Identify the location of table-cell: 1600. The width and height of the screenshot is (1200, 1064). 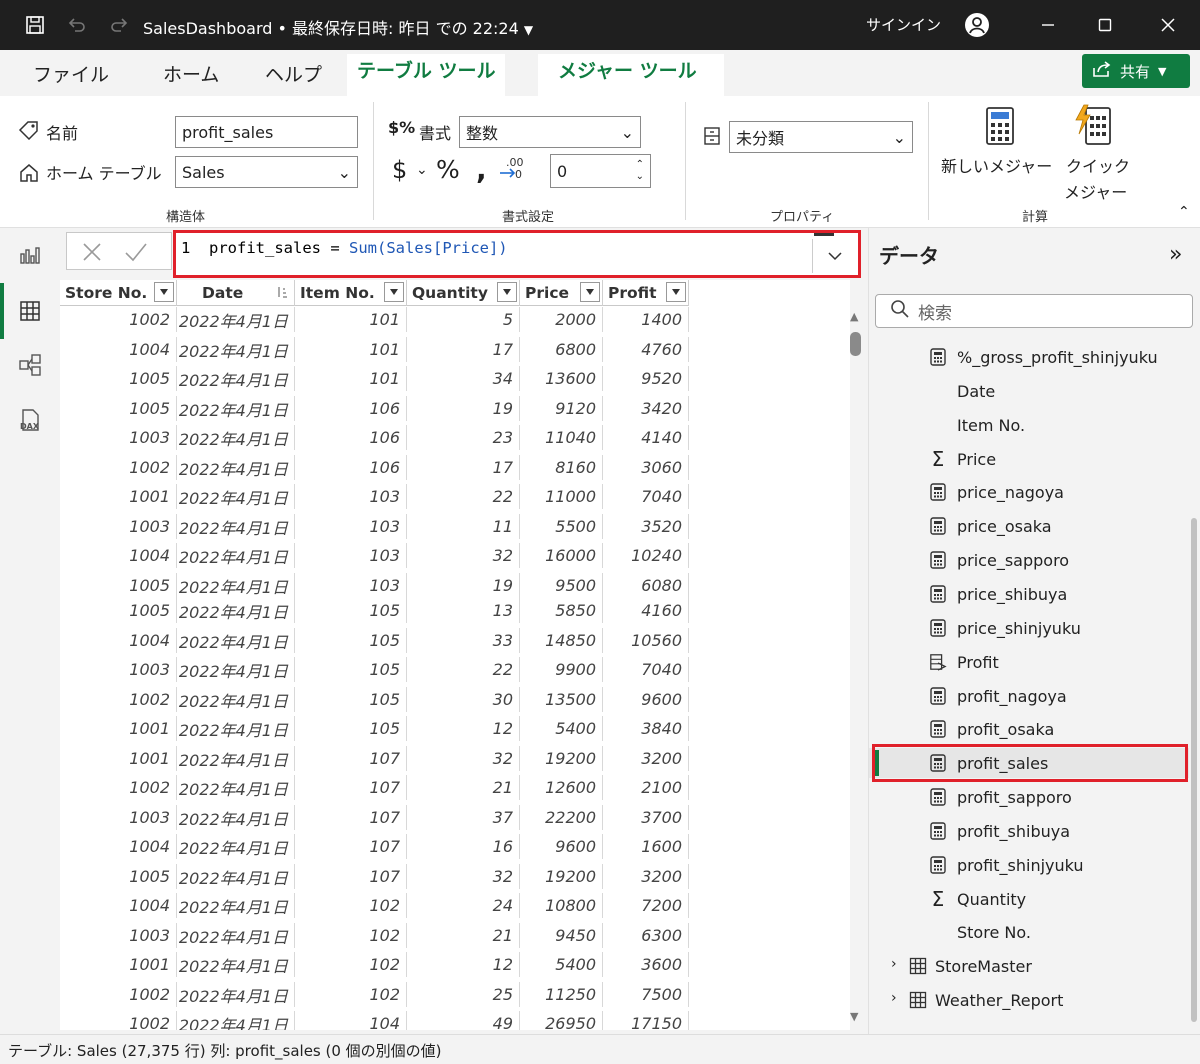
(646, 846).